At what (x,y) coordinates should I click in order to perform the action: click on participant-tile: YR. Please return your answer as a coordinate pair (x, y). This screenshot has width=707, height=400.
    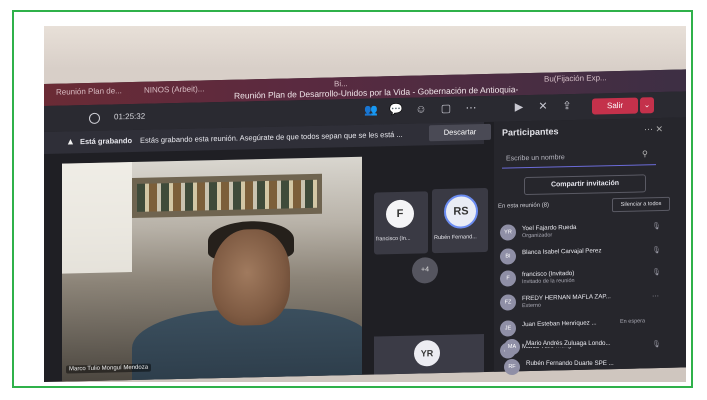
    Looking at the image, I should click on (429, 354).